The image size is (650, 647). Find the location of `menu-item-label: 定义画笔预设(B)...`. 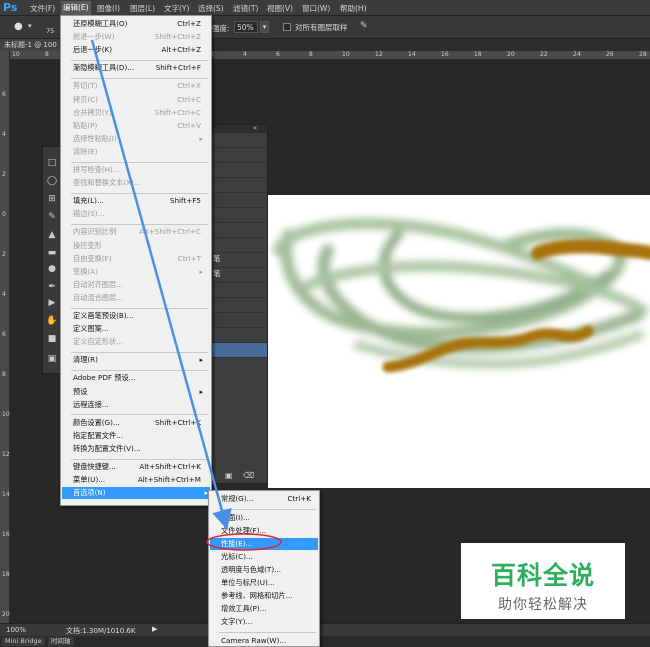

menu-item-label: 定义画笔预设(B)... is located at coordinates (103, 315).